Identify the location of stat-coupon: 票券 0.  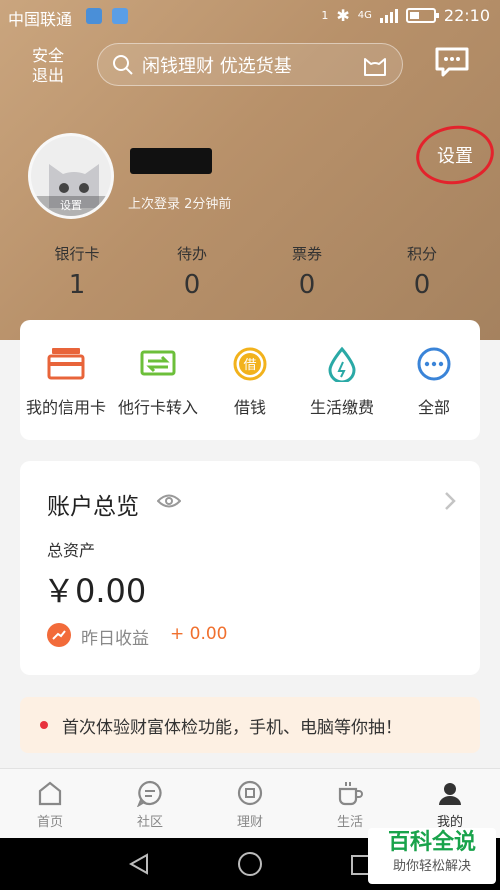
(307, 271).